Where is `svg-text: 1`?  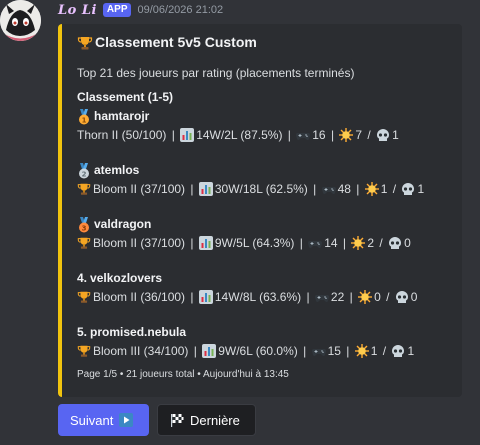
svg-text: 1 is located at coordinates (84, 121).